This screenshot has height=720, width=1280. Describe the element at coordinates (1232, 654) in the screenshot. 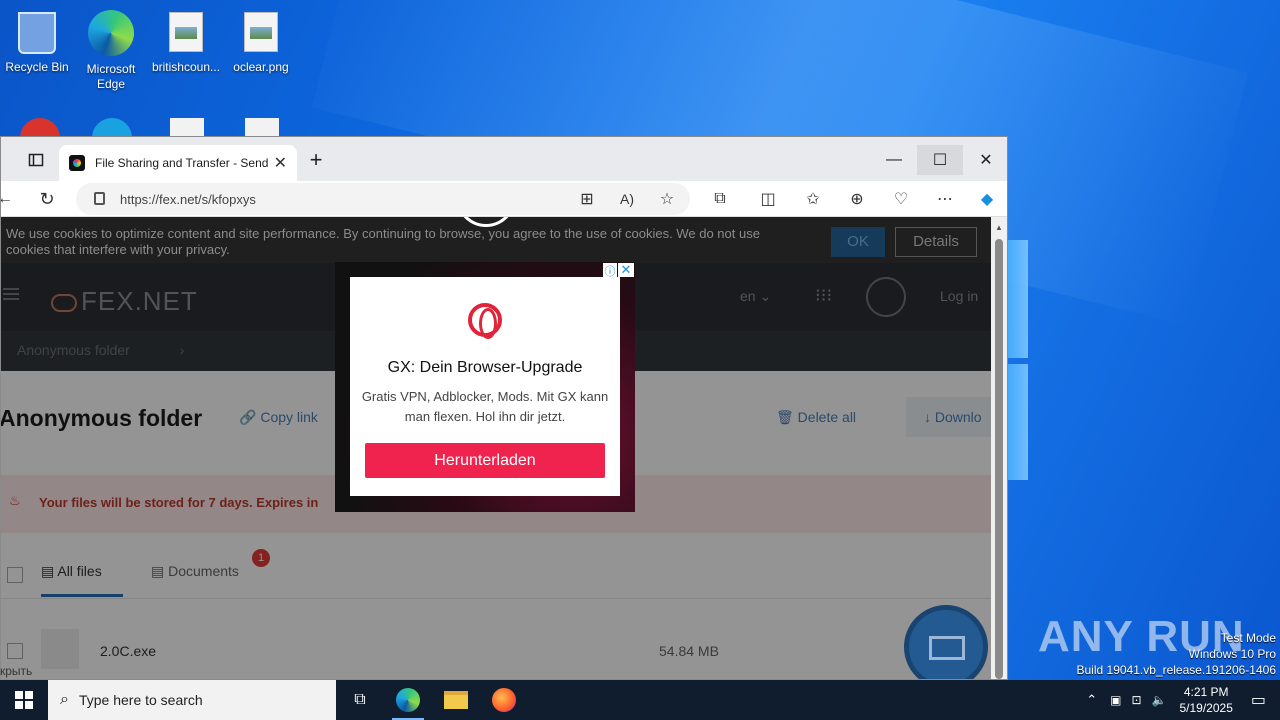

I see `edition-text: Windows 10 Pro` at that location.